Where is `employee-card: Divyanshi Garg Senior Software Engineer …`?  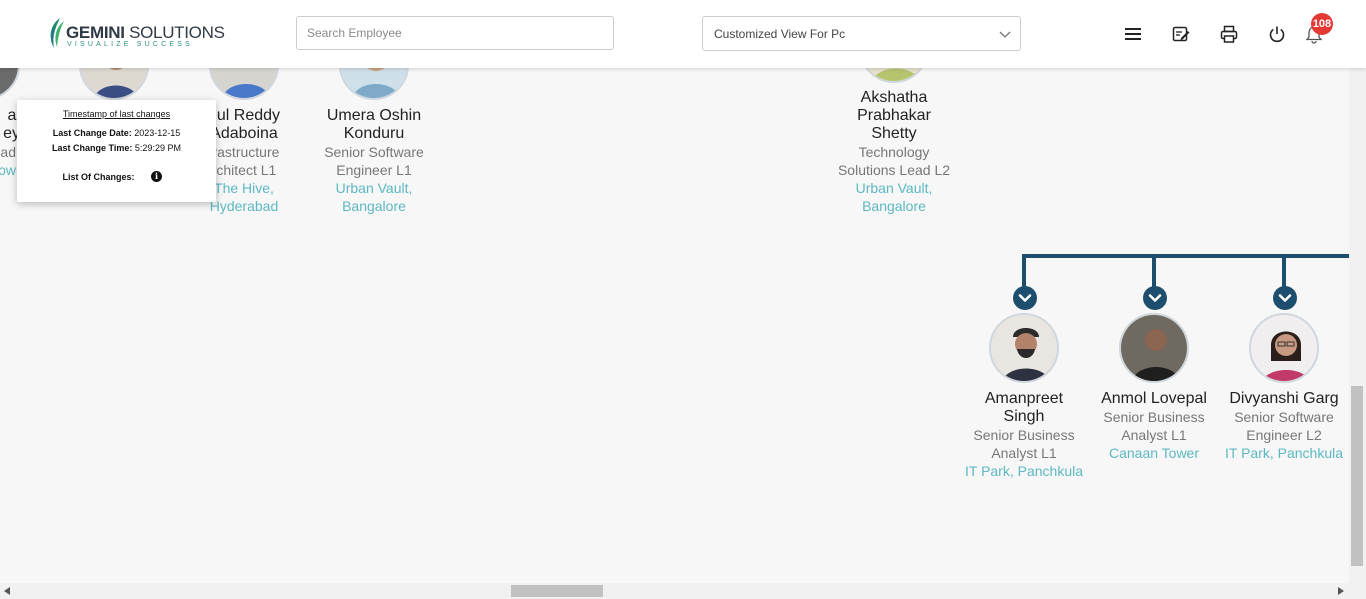 employee-card: Divyanshi Garg Senior Software Engineer … is located at coordinates (1284, 426).